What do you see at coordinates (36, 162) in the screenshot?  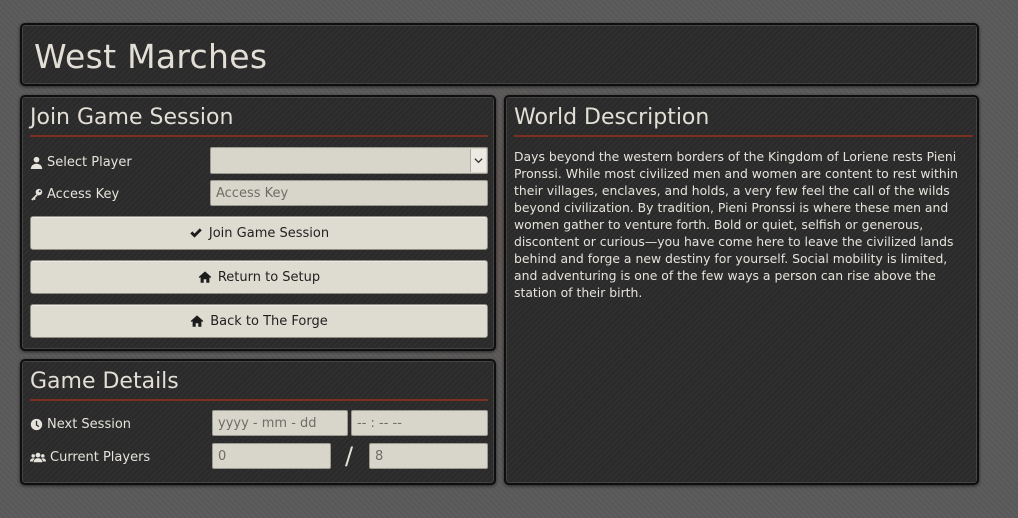 I see `user-icon` at bounding box center [36, 162].